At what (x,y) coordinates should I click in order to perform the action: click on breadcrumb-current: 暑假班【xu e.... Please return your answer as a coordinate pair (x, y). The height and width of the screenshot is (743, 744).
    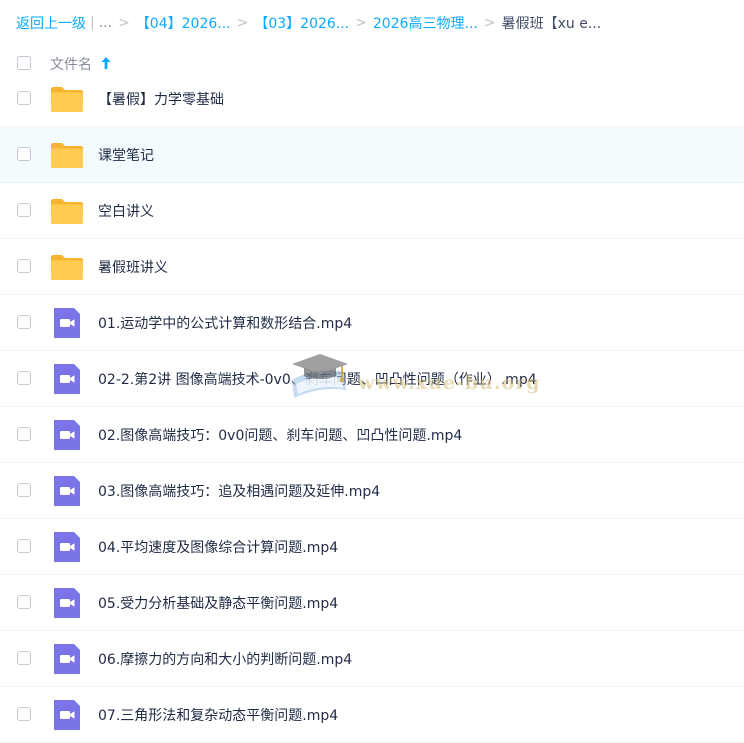
    Looking at the image, I should click on (551, 24).